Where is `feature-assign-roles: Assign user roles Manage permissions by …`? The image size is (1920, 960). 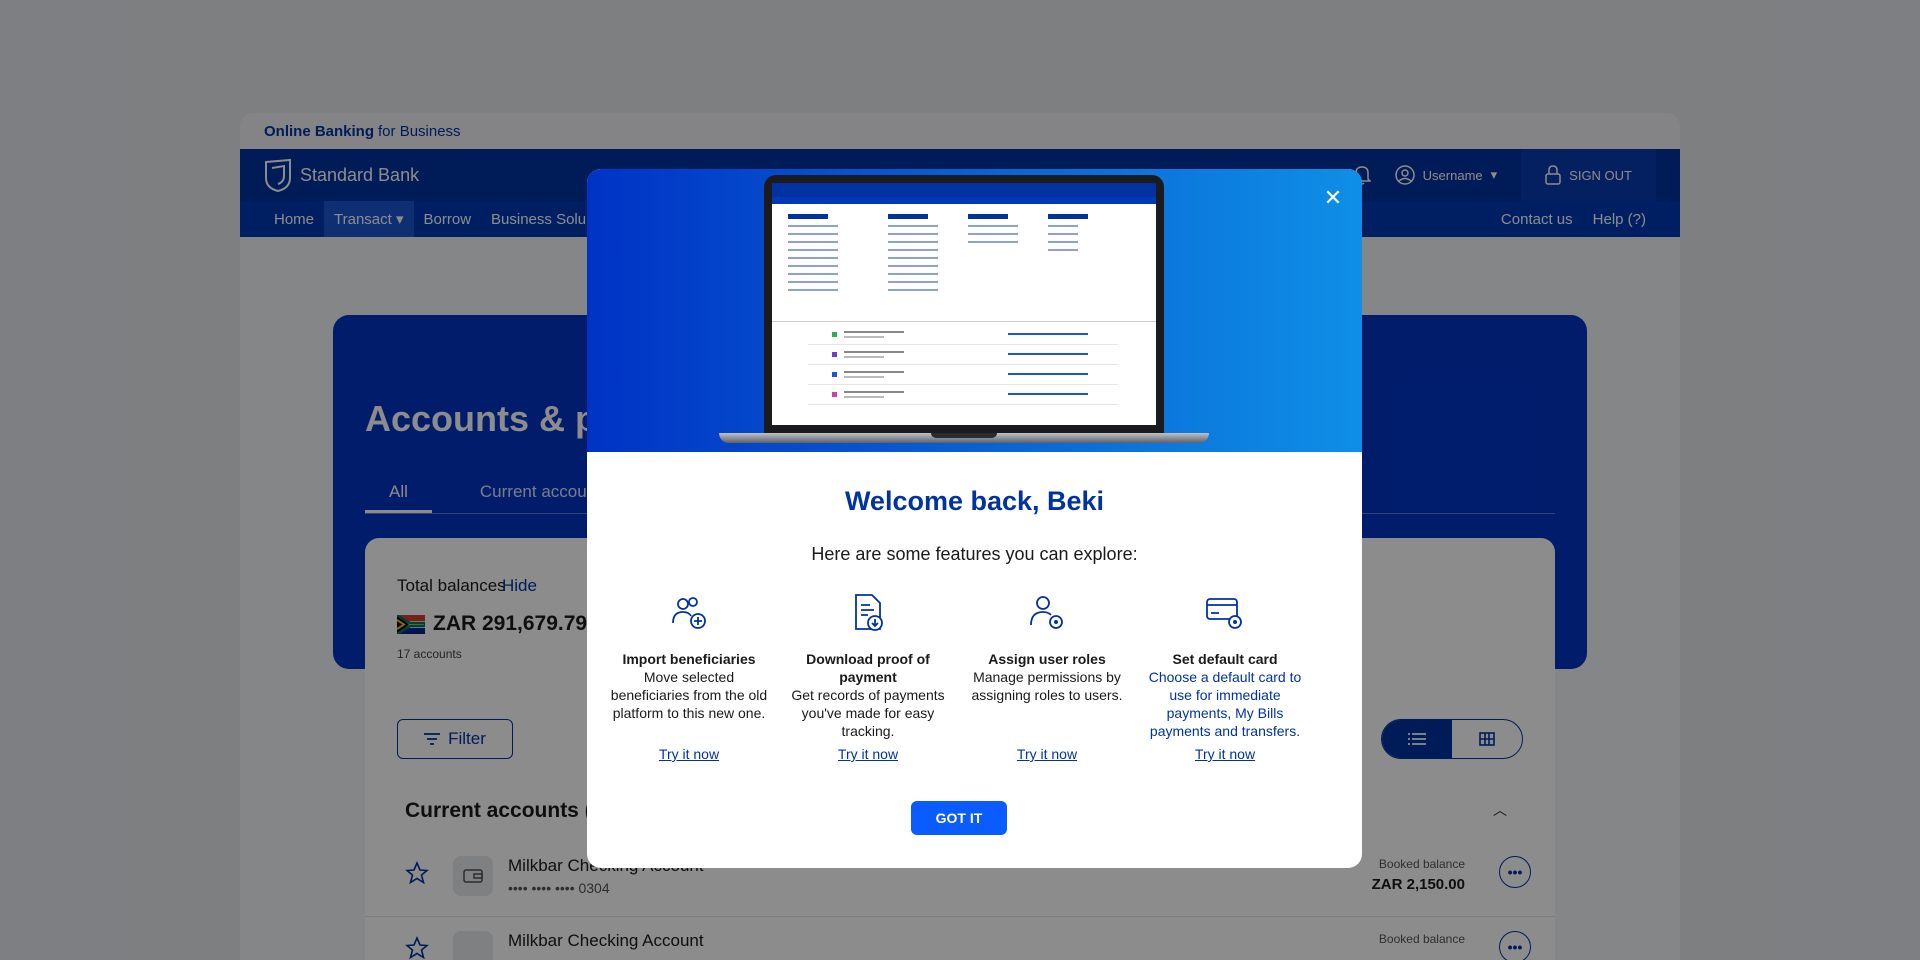
feature-assign-roles: Assign user roles Manage permissions by … is located at coordinates (1047, 648).